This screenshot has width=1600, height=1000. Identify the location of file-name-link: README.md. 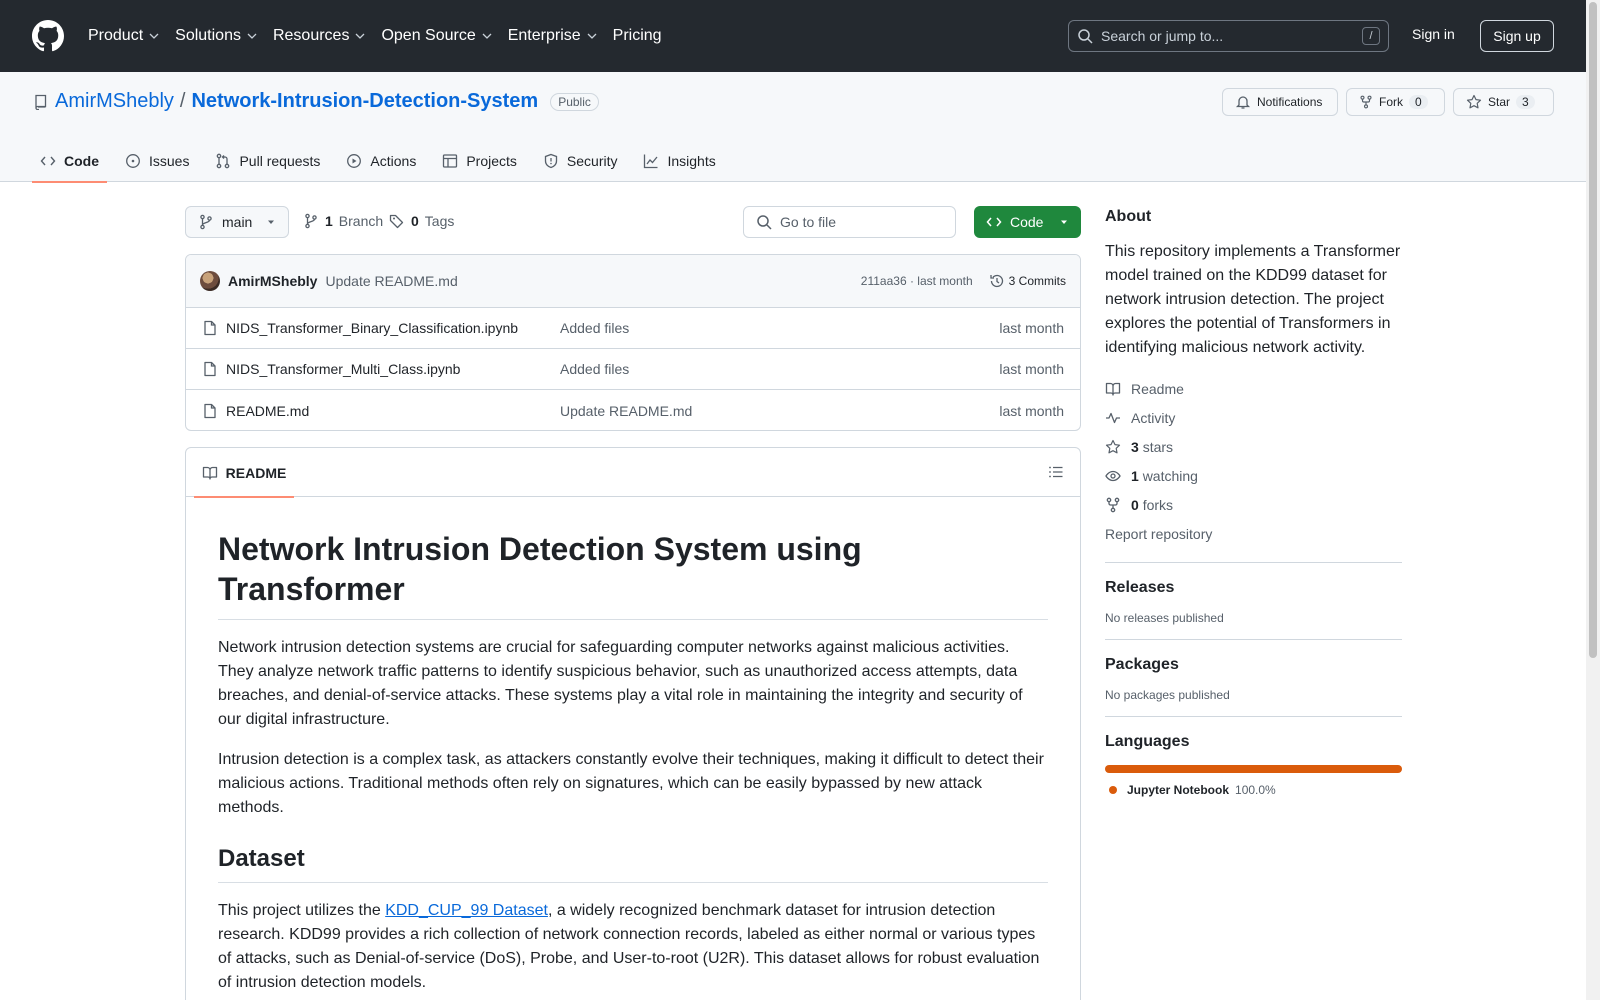
(267, 411).